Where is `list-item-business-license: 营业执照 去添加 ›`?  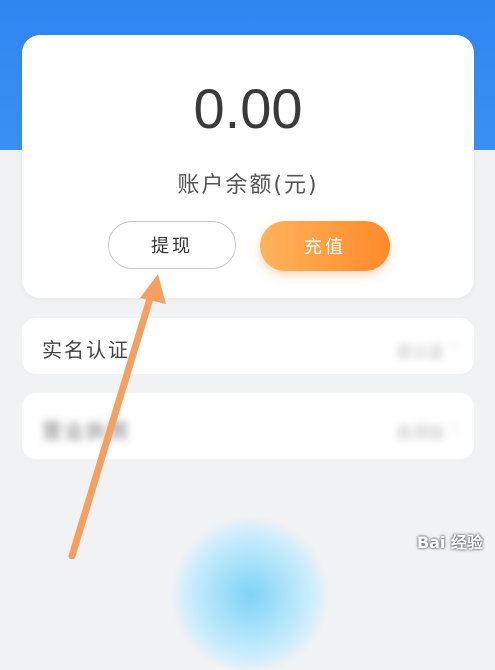 list-item-business-license: 营业执照 去添加 › is located at coordinates (248, 426).